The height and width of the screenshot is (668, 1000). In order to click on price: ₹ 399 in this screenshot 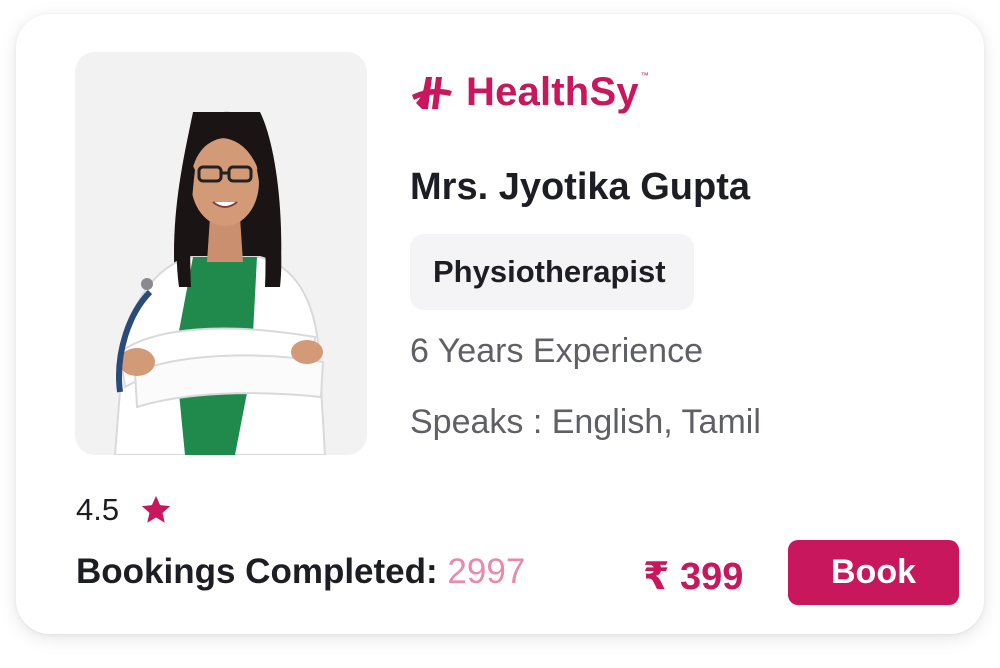, I will do `click(693, 577)`.